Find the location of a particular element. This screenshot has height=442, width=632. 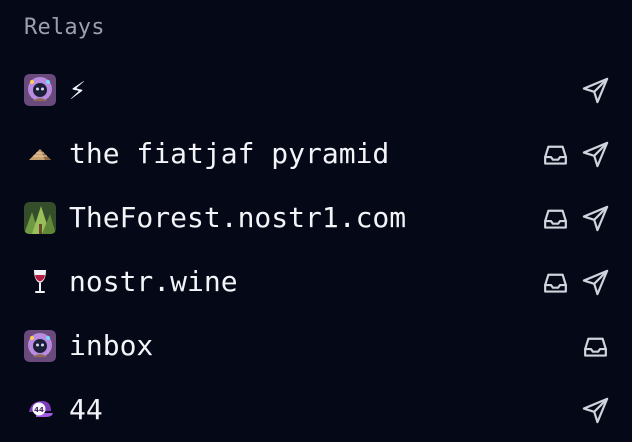

relay-name: inbox is located at coordinates (111, 346).